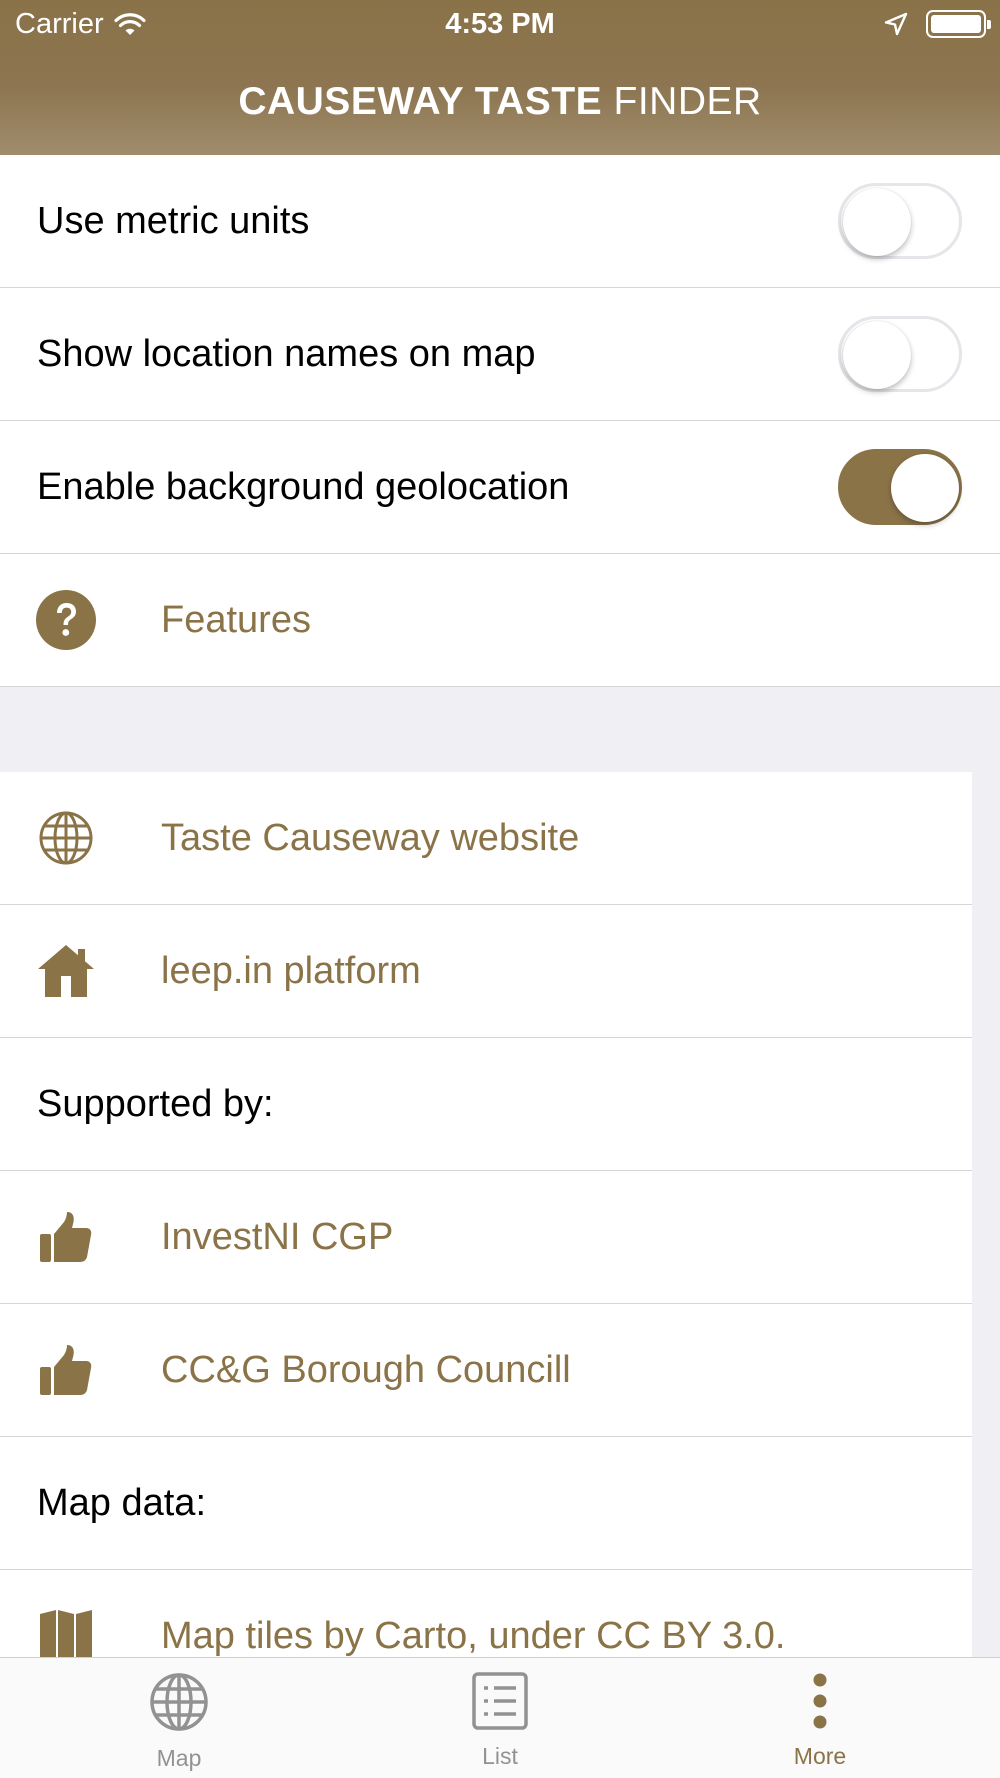  Describe the element at coordinates (173, 220) in the screenshot. I see `metric-units-label: Use metric units` at that location.